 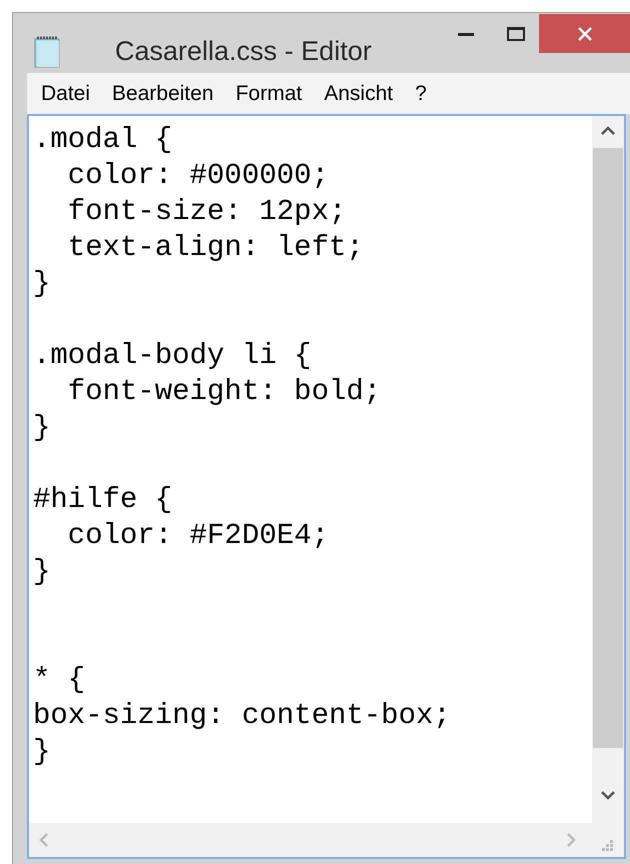 What do you see at coordinates (44, 840) in the screenshot?
I see `scroll-left-icon` at bounding box center [44, 840].